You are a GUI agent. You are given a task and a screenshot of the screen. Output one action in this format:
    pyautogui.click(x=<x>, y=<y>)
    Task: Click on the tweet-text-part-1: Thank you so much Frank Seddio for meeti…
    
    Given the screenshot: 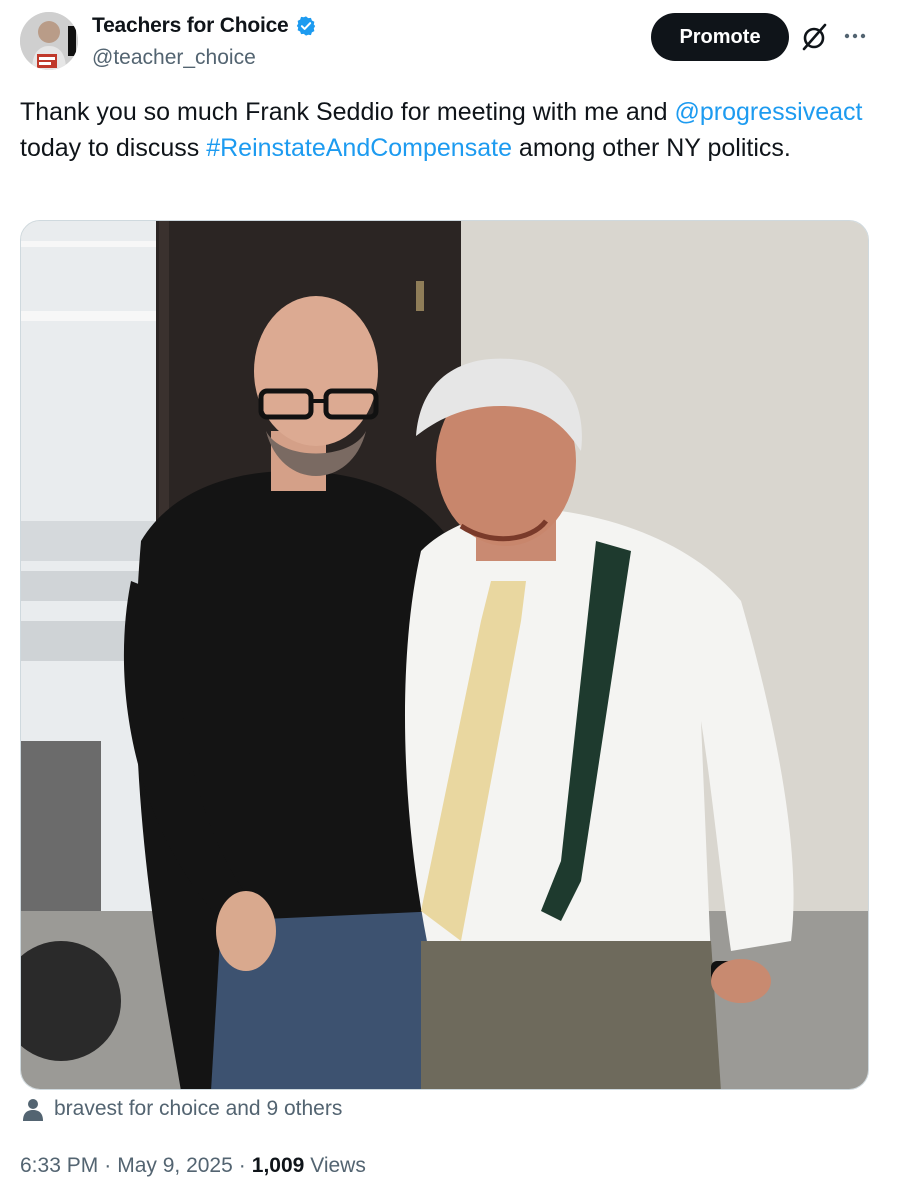 What is the action you would take?
    pyautogui.click(x=347, y=112)
    